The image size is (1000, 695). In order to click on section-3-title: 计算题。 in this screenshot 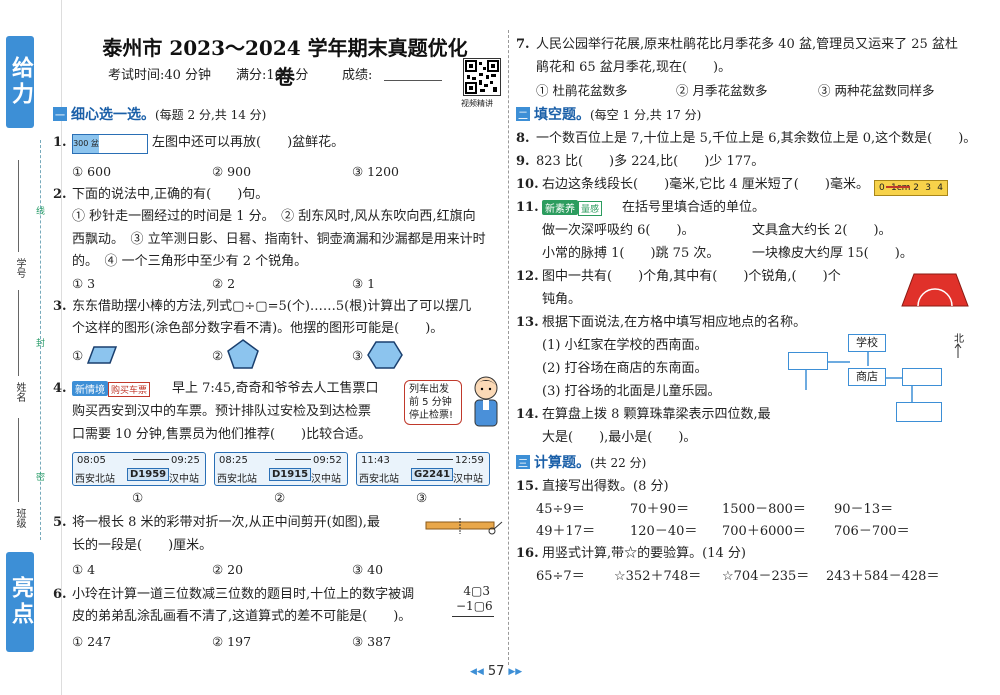, I will do `click(562, 463)`.